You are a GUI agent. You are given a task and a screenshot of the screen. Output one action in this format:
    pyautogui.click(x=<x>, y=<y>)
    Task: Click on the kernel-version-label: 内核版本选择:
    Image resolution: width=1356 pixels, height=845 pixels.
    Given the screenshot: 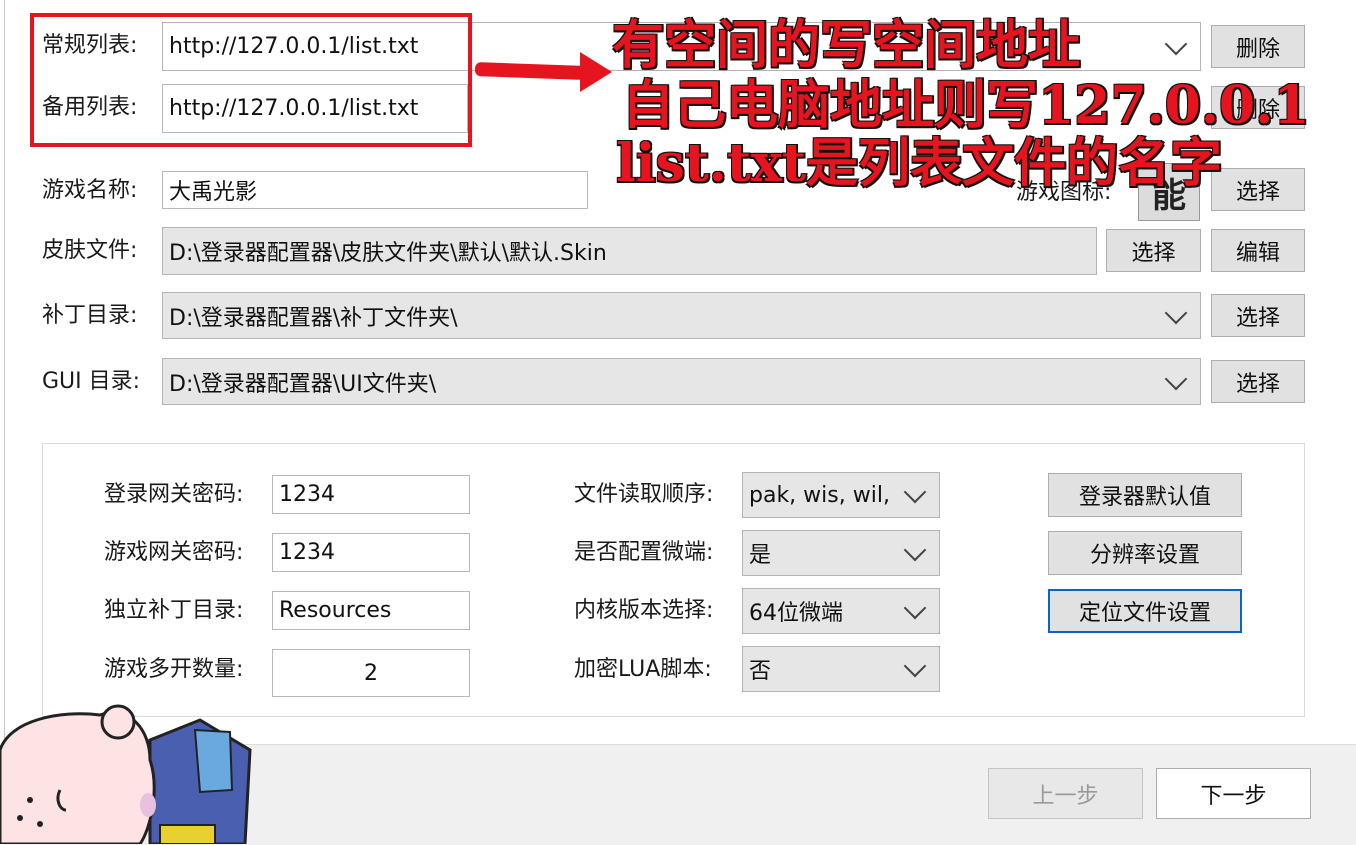 What is the action you would take?
    pyautogui.click(x=644, y=610)
    